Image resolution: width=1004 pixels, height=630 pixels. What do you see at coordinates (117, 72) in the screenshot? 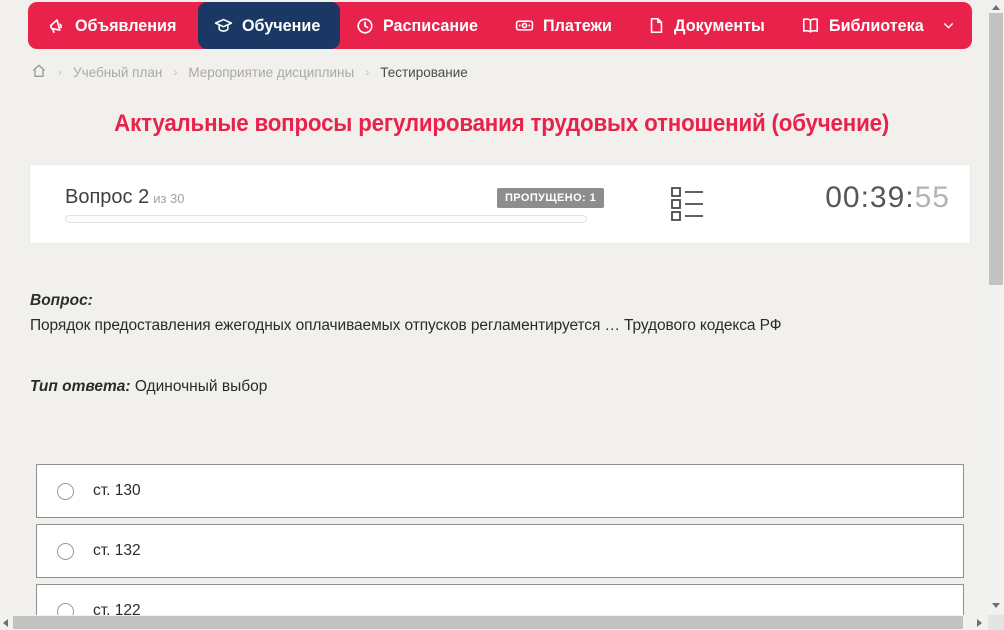
I see `breadcrumb-study-plan: Учебный план` at bounding box center [117, 72].